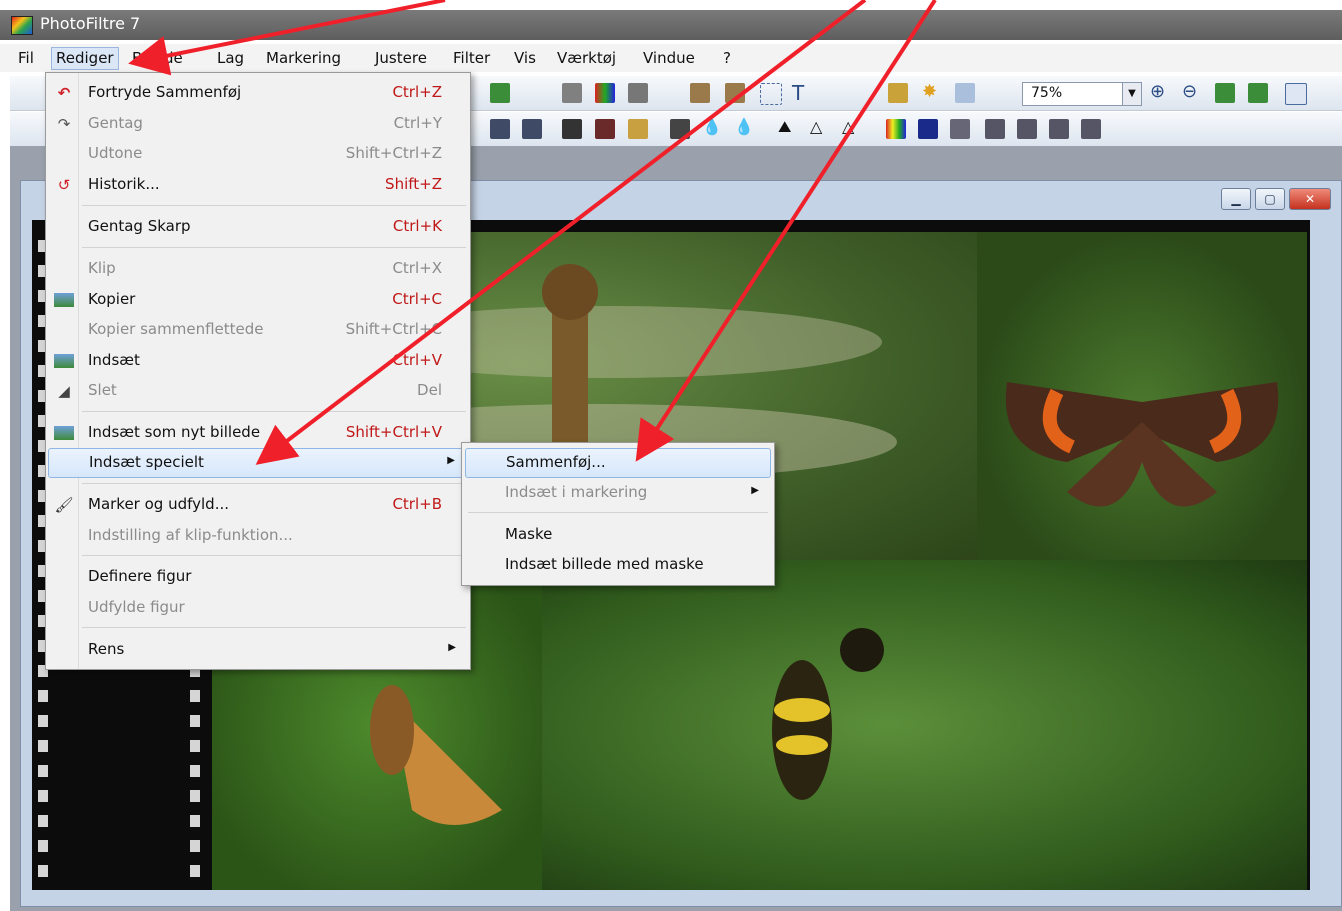  Describe the element at coordinates (617, 565) in the screenshot. I see `submenu-item-paste-with-mask: Indsæt billede med maske` at that location.